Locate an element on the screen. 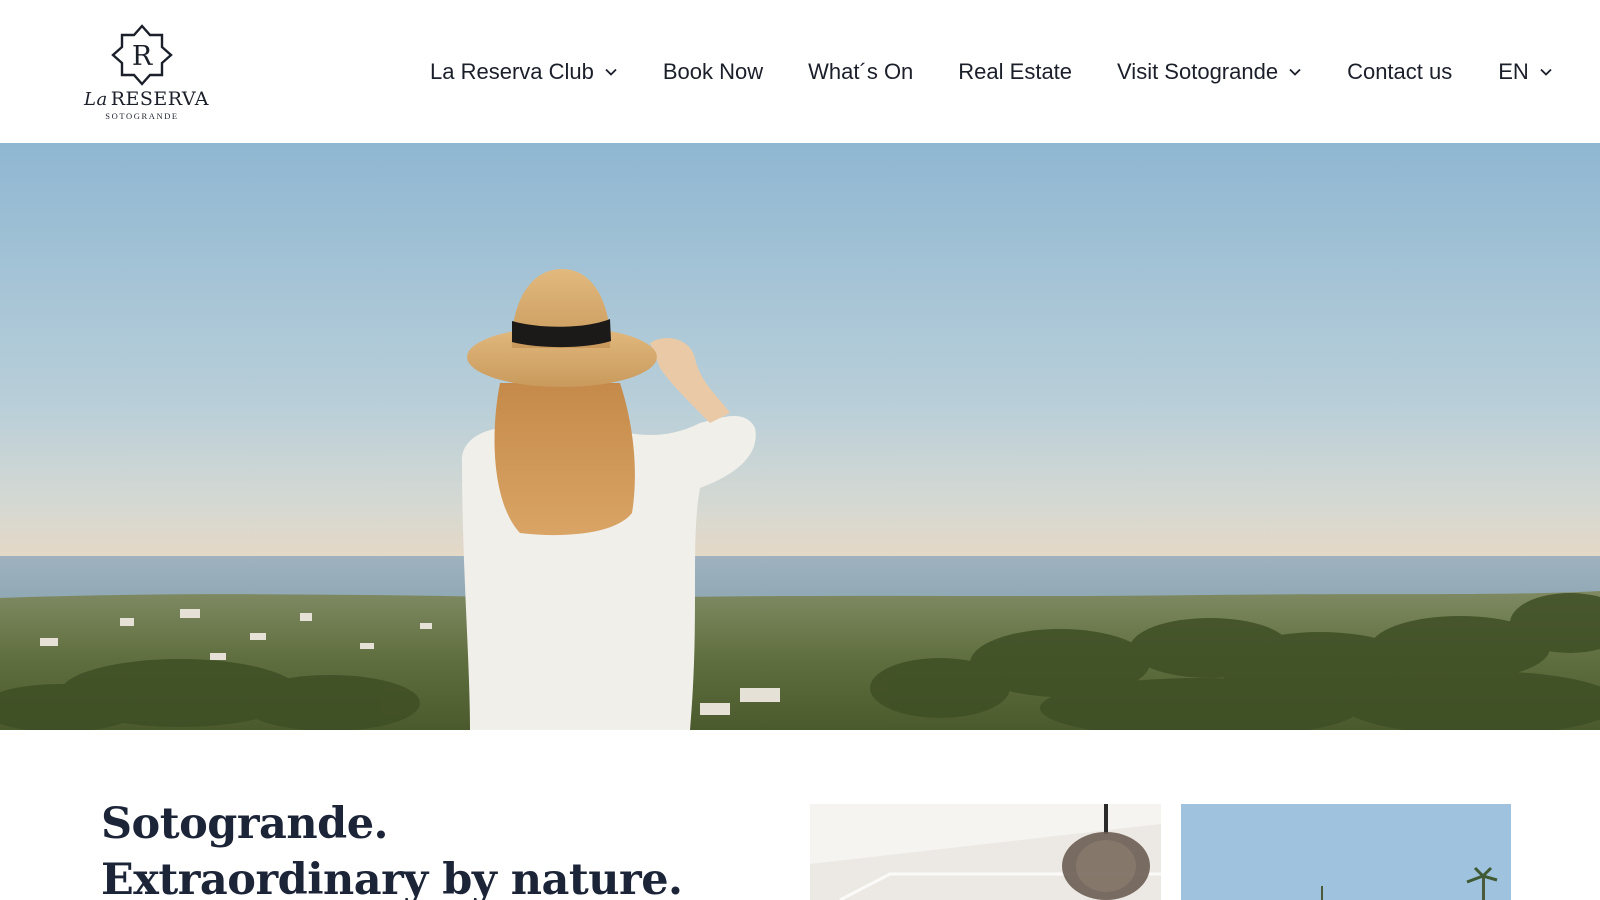 The image size is (1600, 900). nav-item-label: Book Now is located at coordinates (713, 71).